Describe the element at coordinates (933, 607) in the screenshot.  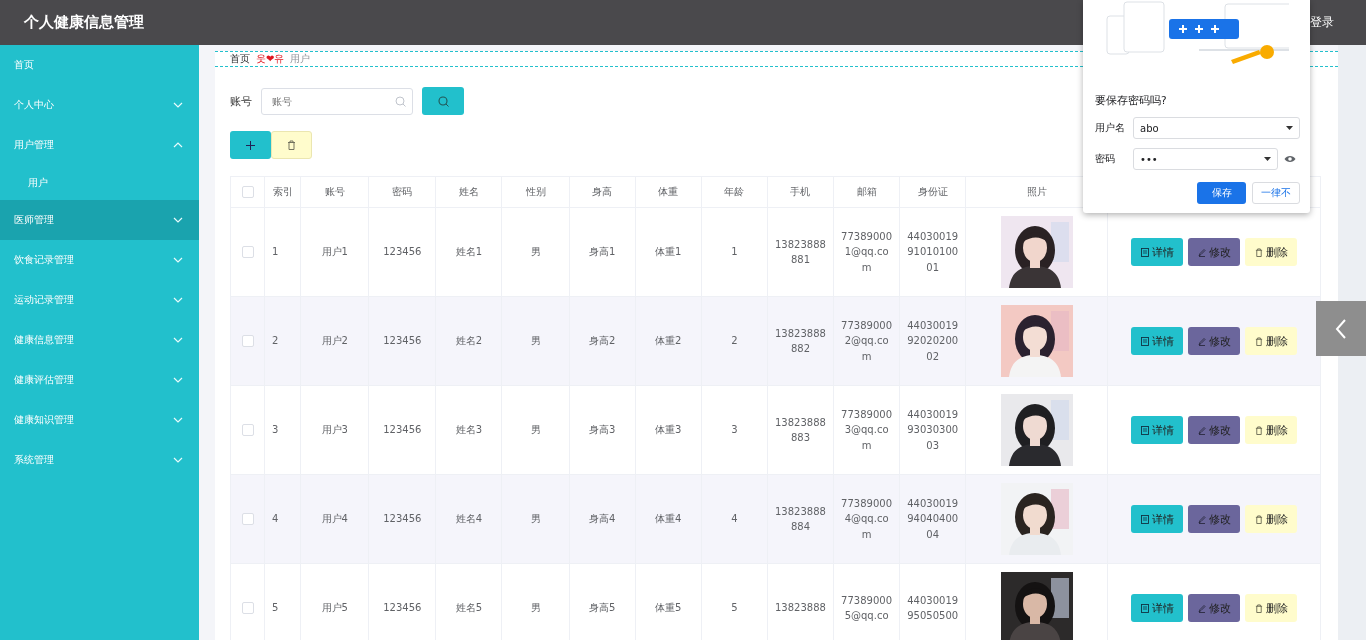
I see `table-cell: 44030019 95050500` at that location.